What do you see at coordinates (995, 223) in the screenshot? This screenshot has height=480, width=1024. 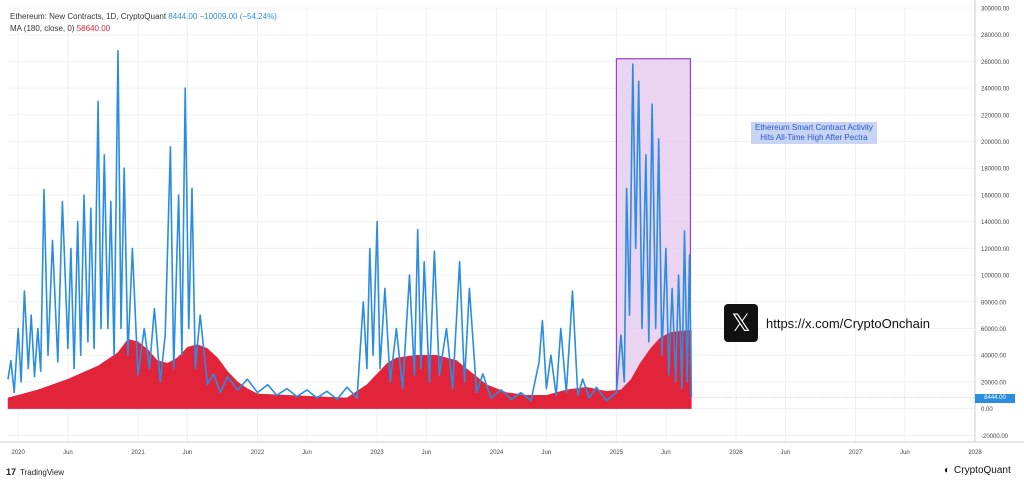 I see `y-tick-label: 140000.00` at bounding box center [995, 223].